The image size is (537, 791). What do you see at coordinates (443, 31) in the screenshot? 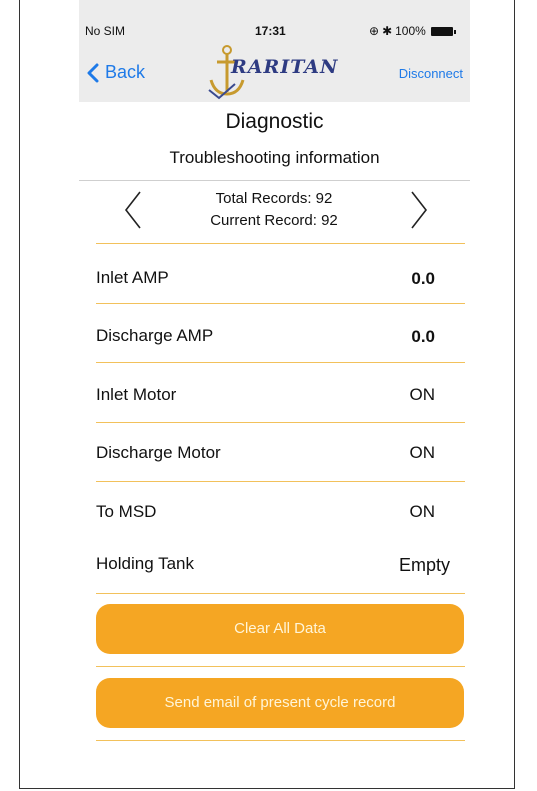
I see `battery-icon` at bounding box center [443, 31].